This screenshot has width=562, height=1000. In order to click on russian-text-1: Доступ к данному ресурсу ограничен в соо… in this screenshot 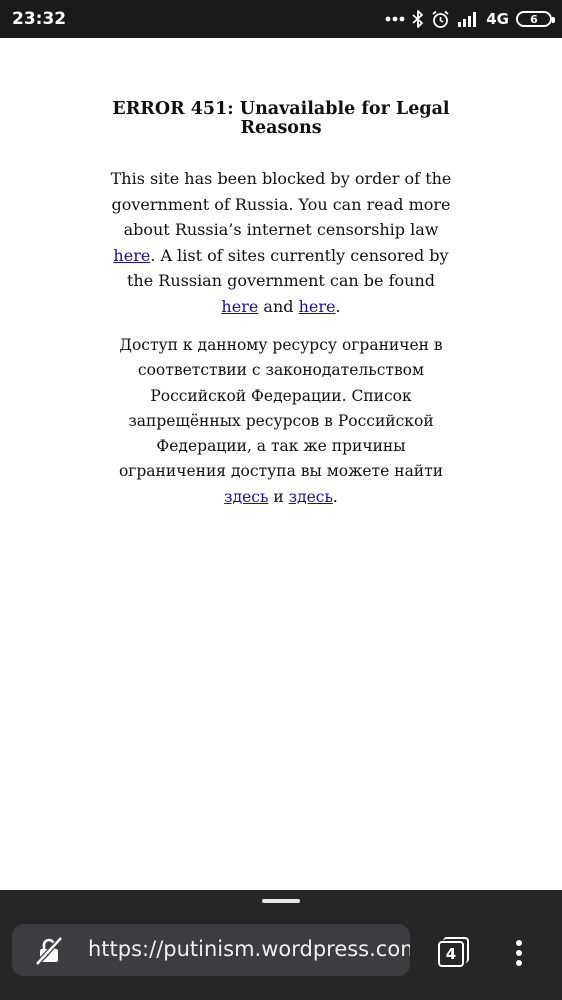, I will do `click(281, 408)`.